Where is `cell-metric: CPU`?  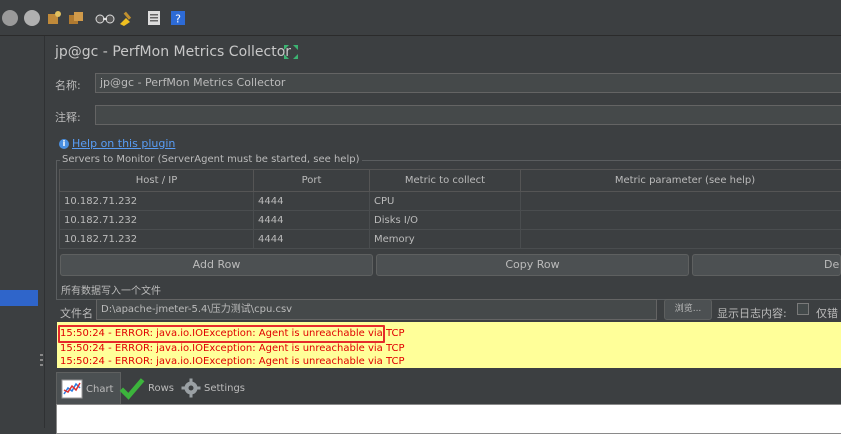
cell-metric: CPU is located at coordinates (445, 201).